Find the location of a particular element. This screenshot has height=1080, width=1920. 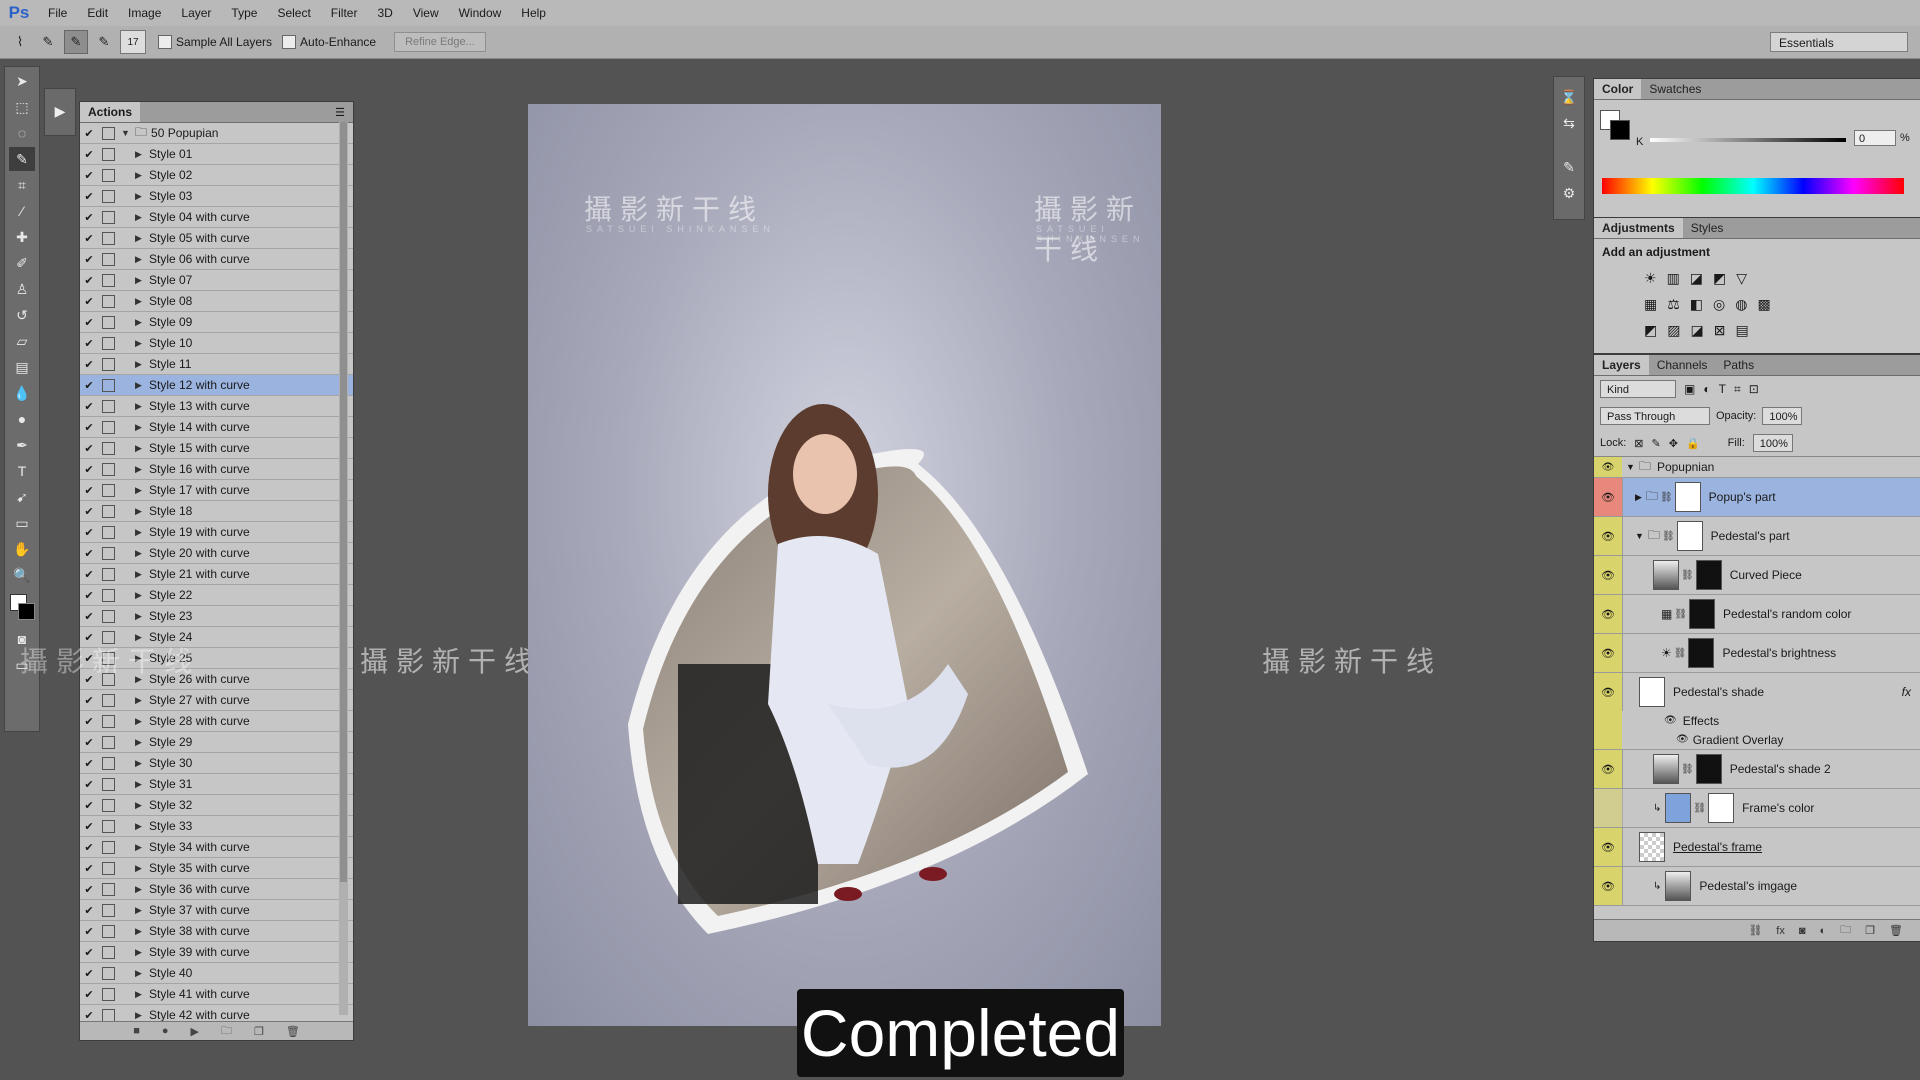

action-item: ✔ ▶ Style 21 with curve is located at coordinates (216, 574).